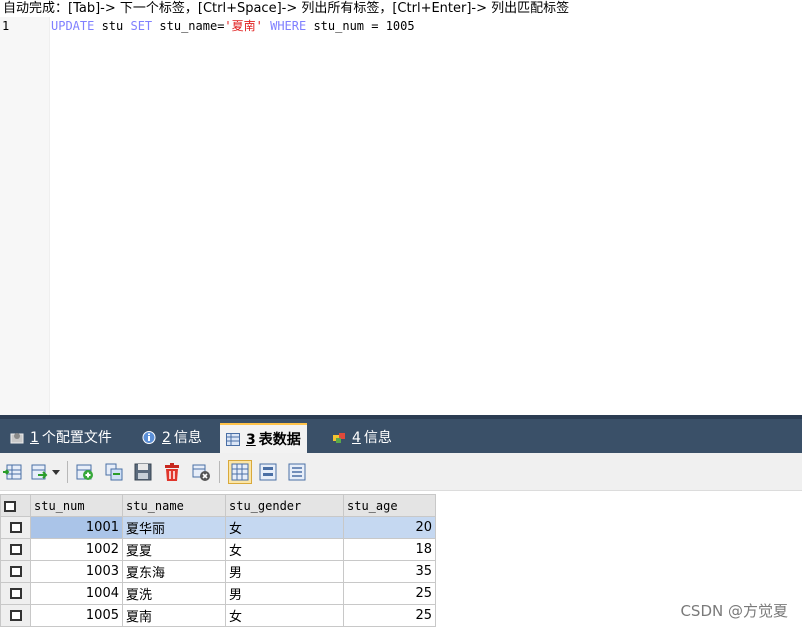 The height and width of the screenshot is (629, 802). I want to click on save-icon, so click(143, 472).